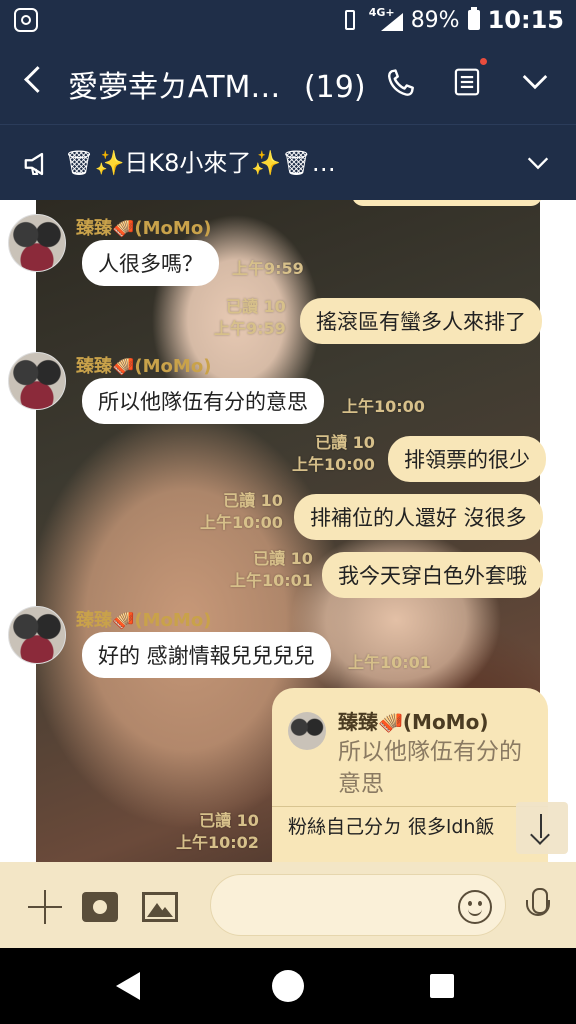  What do you see at coordinates (538, 907) in the screenshot?
I see `microphone-icon` at bounding box center [538, 907].